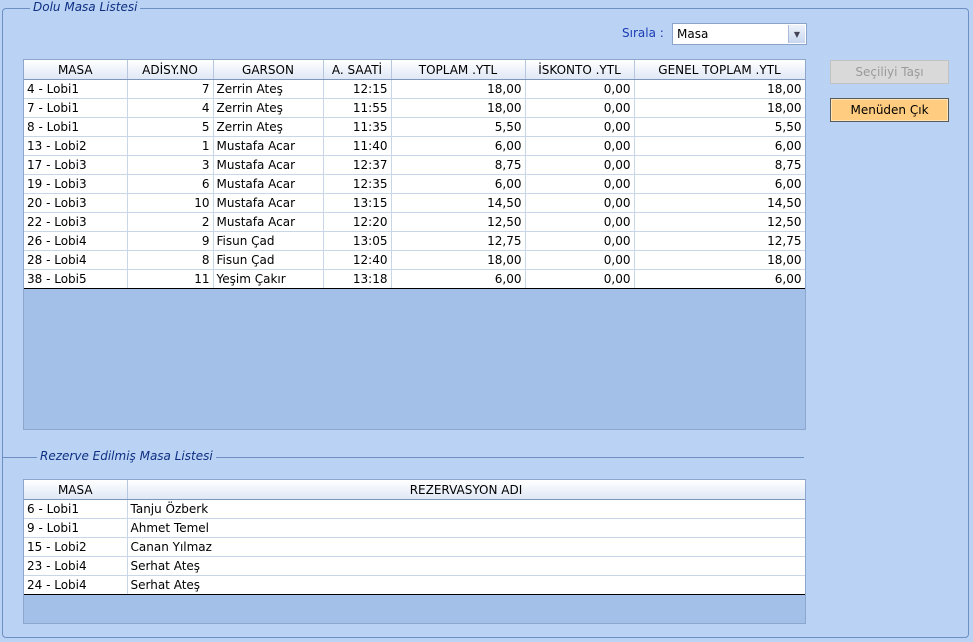 This screenshot has width=973, height=642. I want to click on table-row: 38 - Lobi5 11 Yeşim Çakır 13:18 6,00 0,00 6,00, so click(414, 279).